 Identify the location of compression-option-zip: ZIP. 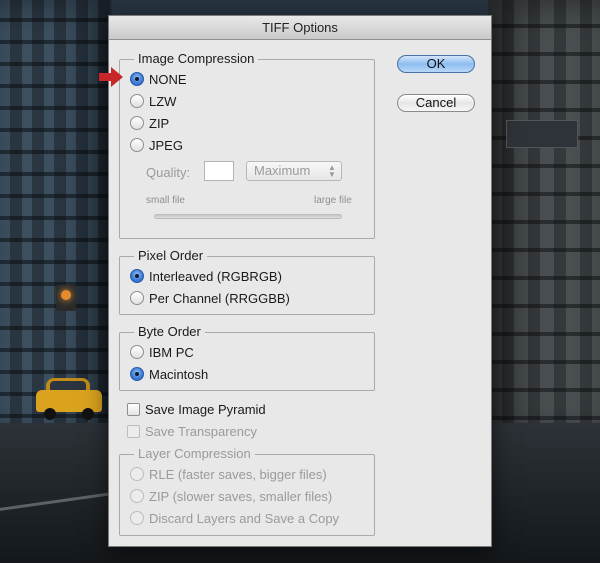
(149, 123).